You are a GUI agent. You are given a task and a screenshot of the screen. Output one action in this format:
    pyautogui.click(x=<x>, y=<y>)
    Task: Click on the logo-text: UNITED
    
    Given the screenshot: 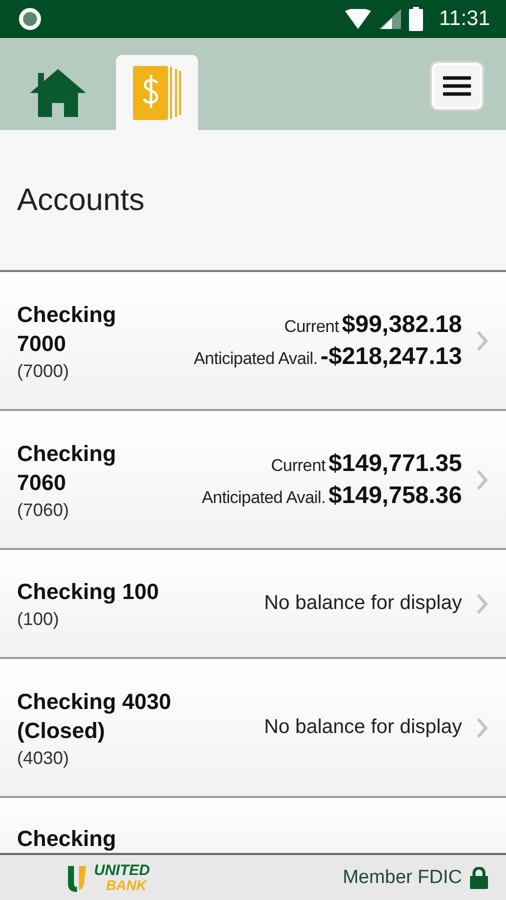 What is the action you would take?
    pyautogui.click(x=122, y=871)
    